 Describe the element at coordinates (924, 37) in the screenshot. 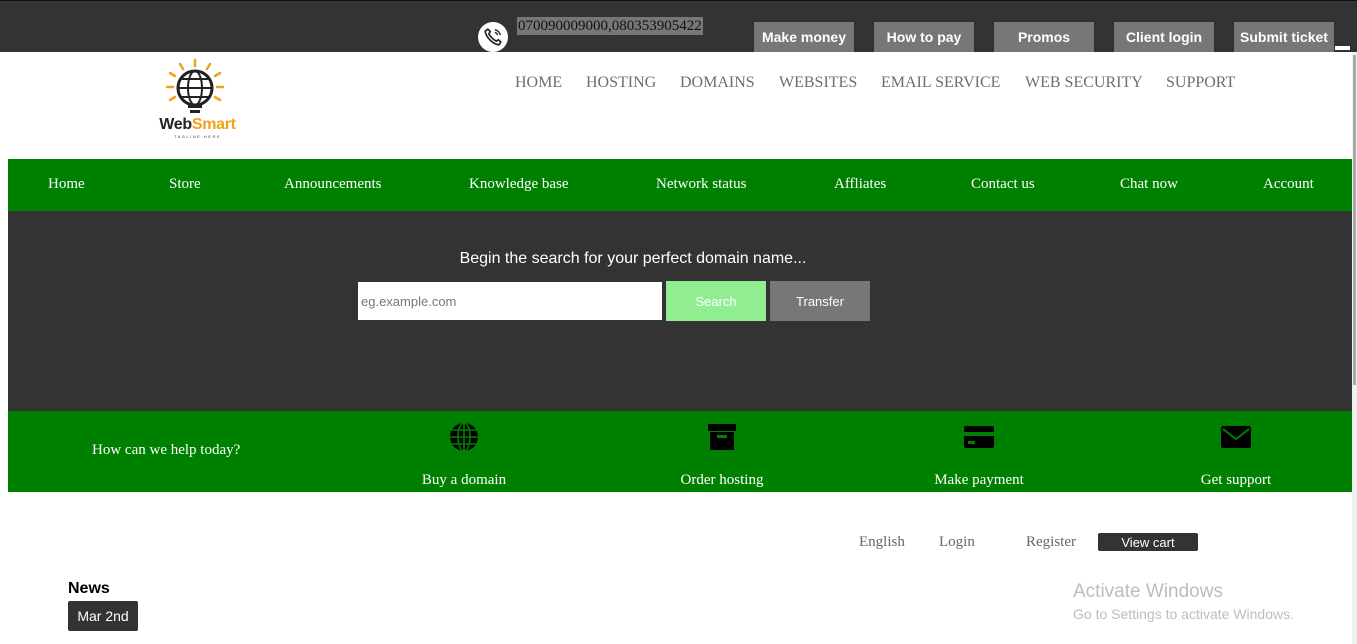

I see `how-to-pay-button: How to pay` at that location.